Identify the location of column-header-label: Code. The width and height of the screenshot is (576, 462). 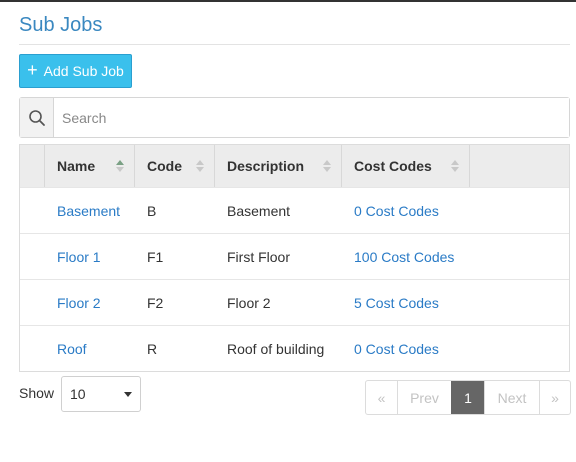
(164, 166).